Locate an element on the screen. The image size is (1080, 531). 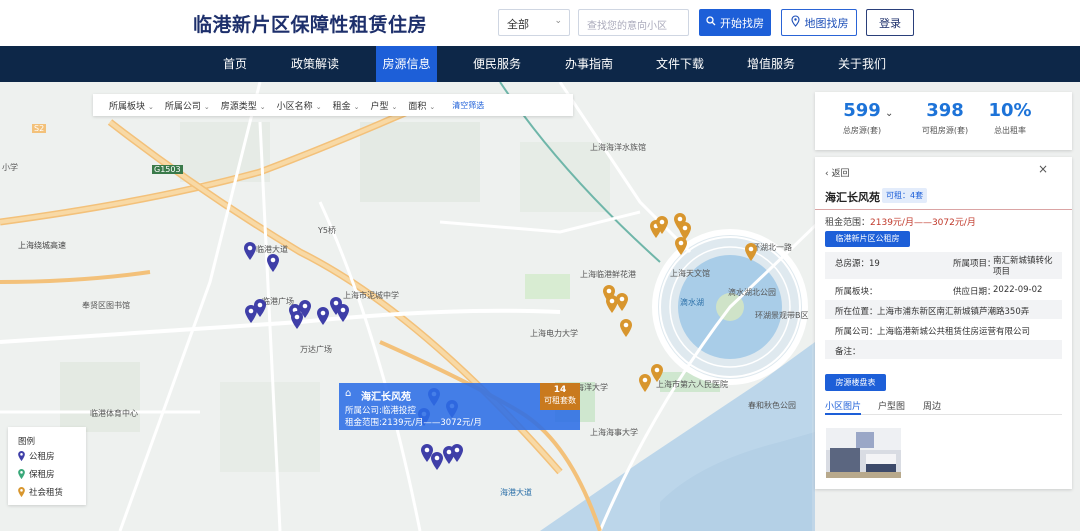
nav-housing: 房源信息 is located at coordinates (406, 64).